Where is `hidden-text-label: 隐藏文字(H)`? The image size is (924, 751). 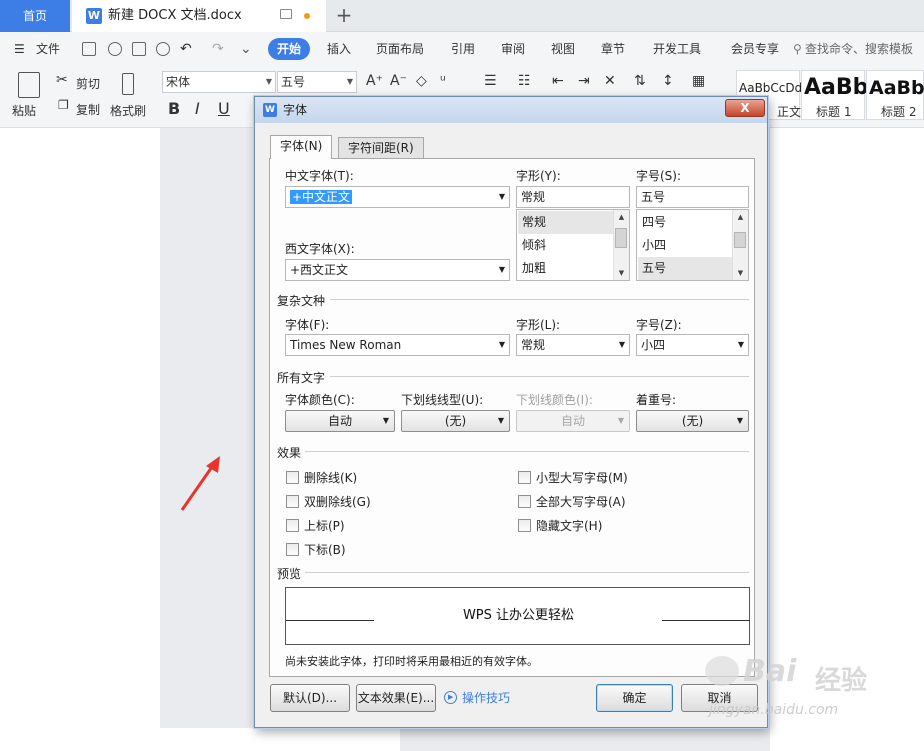
hidden-text-label: 隐藏文字(H) is located at coordinates (569, 525).